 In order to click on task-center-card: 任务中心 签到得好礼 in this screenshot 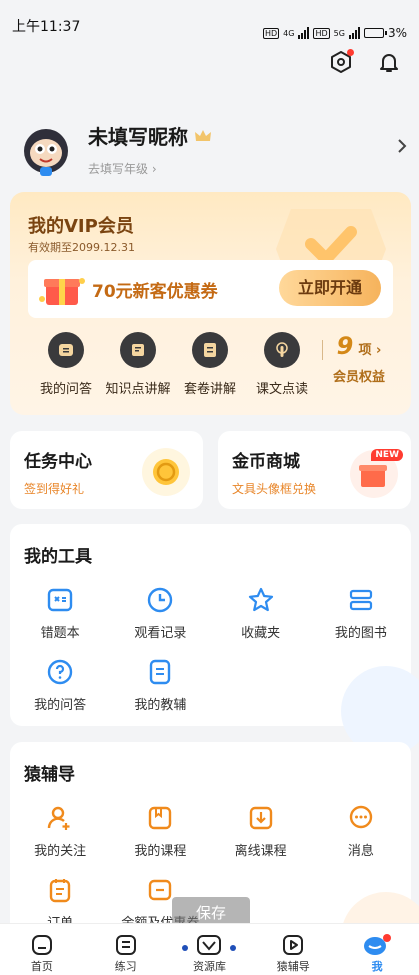, I will do `click(106, 470)`.